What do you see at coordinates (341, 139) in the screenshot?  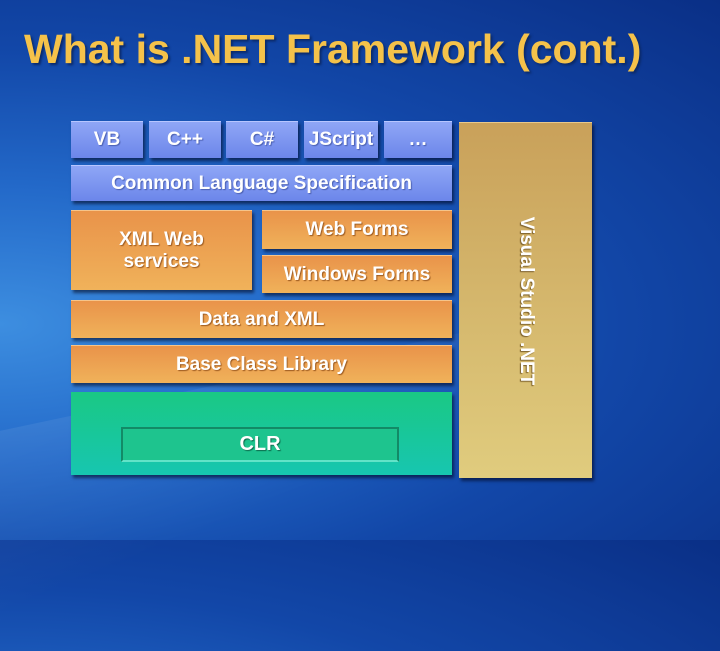 I see `language-jscript: JScript` at bounding box center [341, 139].